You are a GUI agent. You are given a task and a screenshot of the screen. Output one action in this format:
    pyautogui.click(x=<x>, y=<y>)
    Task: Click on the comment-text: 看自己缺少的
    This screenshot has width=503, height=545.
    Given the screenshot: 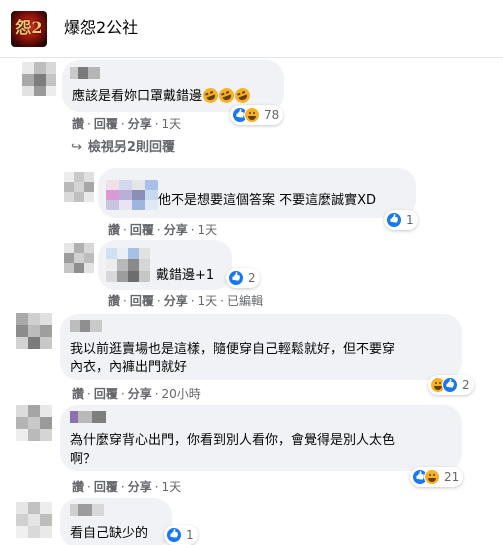 What is the action you would take?
    pyautogui.click(x=109, y=533)
    